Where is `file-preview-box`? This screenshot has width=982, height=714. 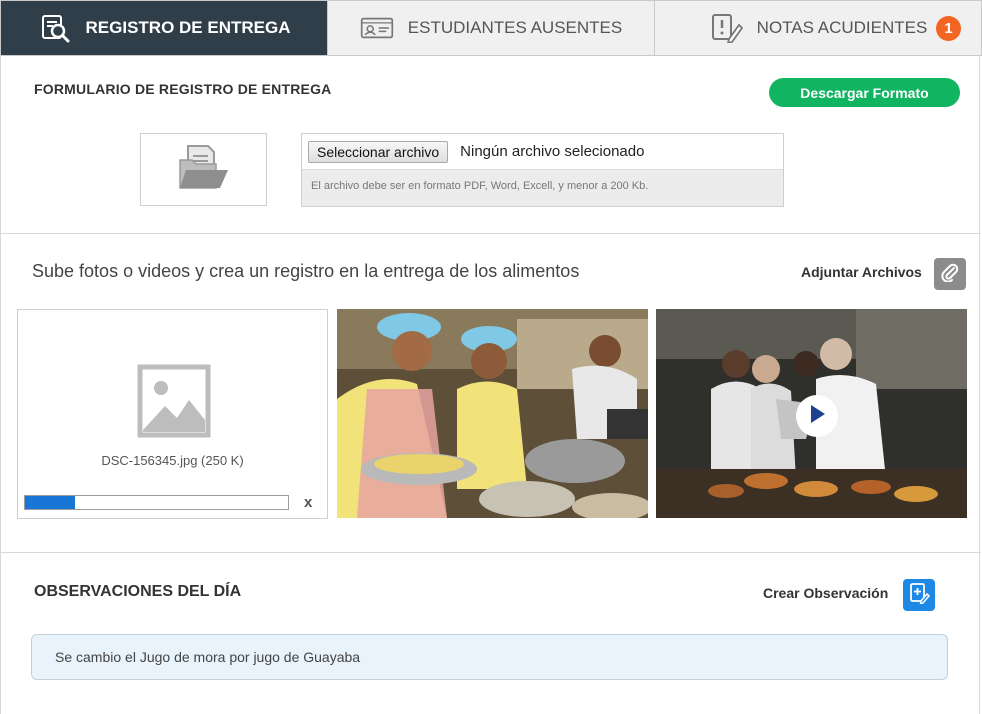 file-preview-box is located at coordinates (203, 169).